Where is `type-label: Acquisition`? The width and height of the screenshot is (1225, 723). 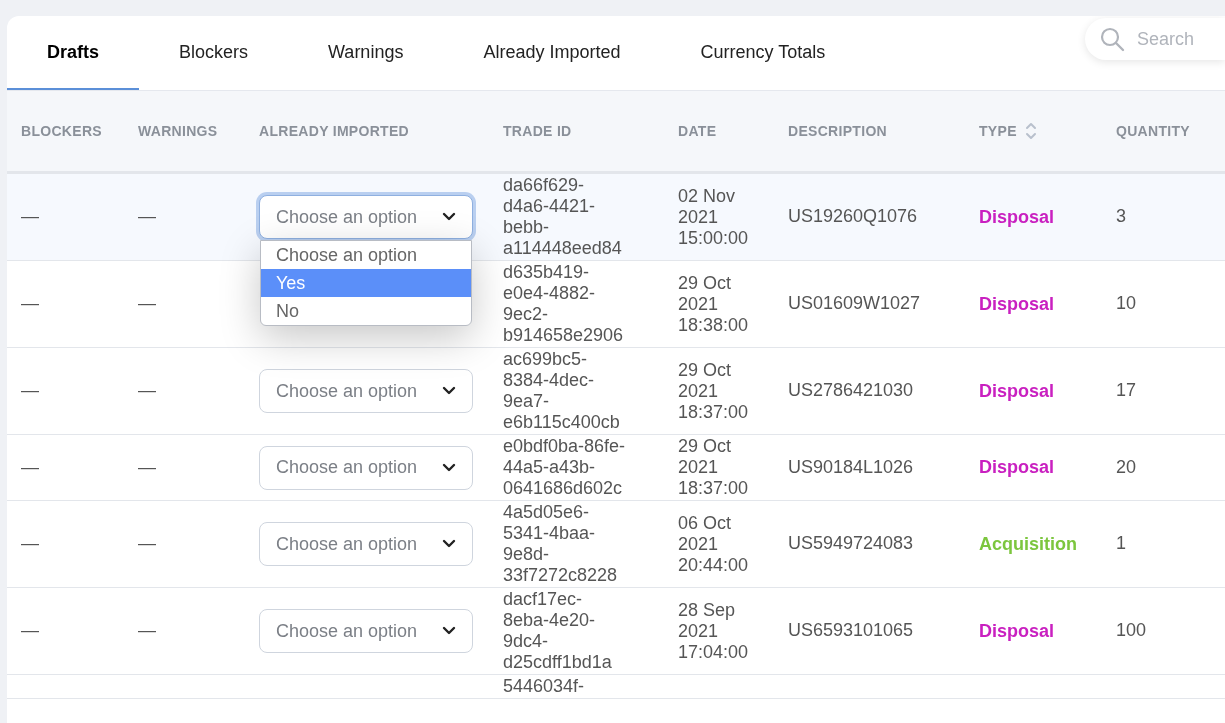
type-label: Acquisition is located at coordinates (1028, 543).